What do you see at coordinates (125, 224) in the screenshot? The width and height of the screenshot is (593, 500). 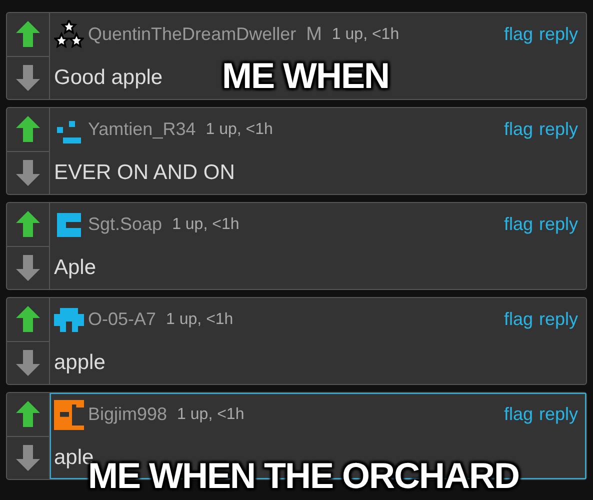 I see `username: Sgt.Soap` at bounding box center [125, 224].